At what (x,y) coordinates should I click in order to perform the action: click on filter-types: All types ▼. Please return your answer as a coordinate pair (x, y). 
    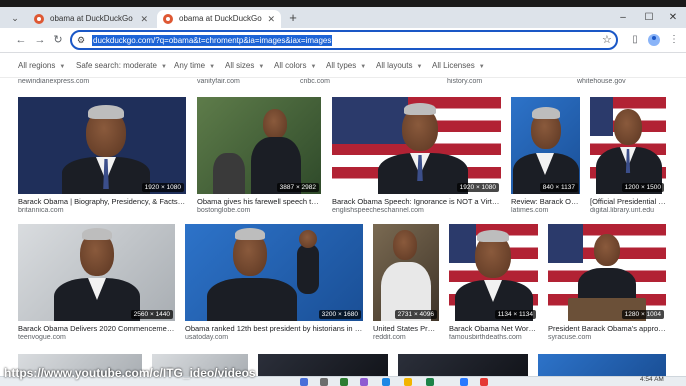
    Looking at the image, I should click on (346, 65).